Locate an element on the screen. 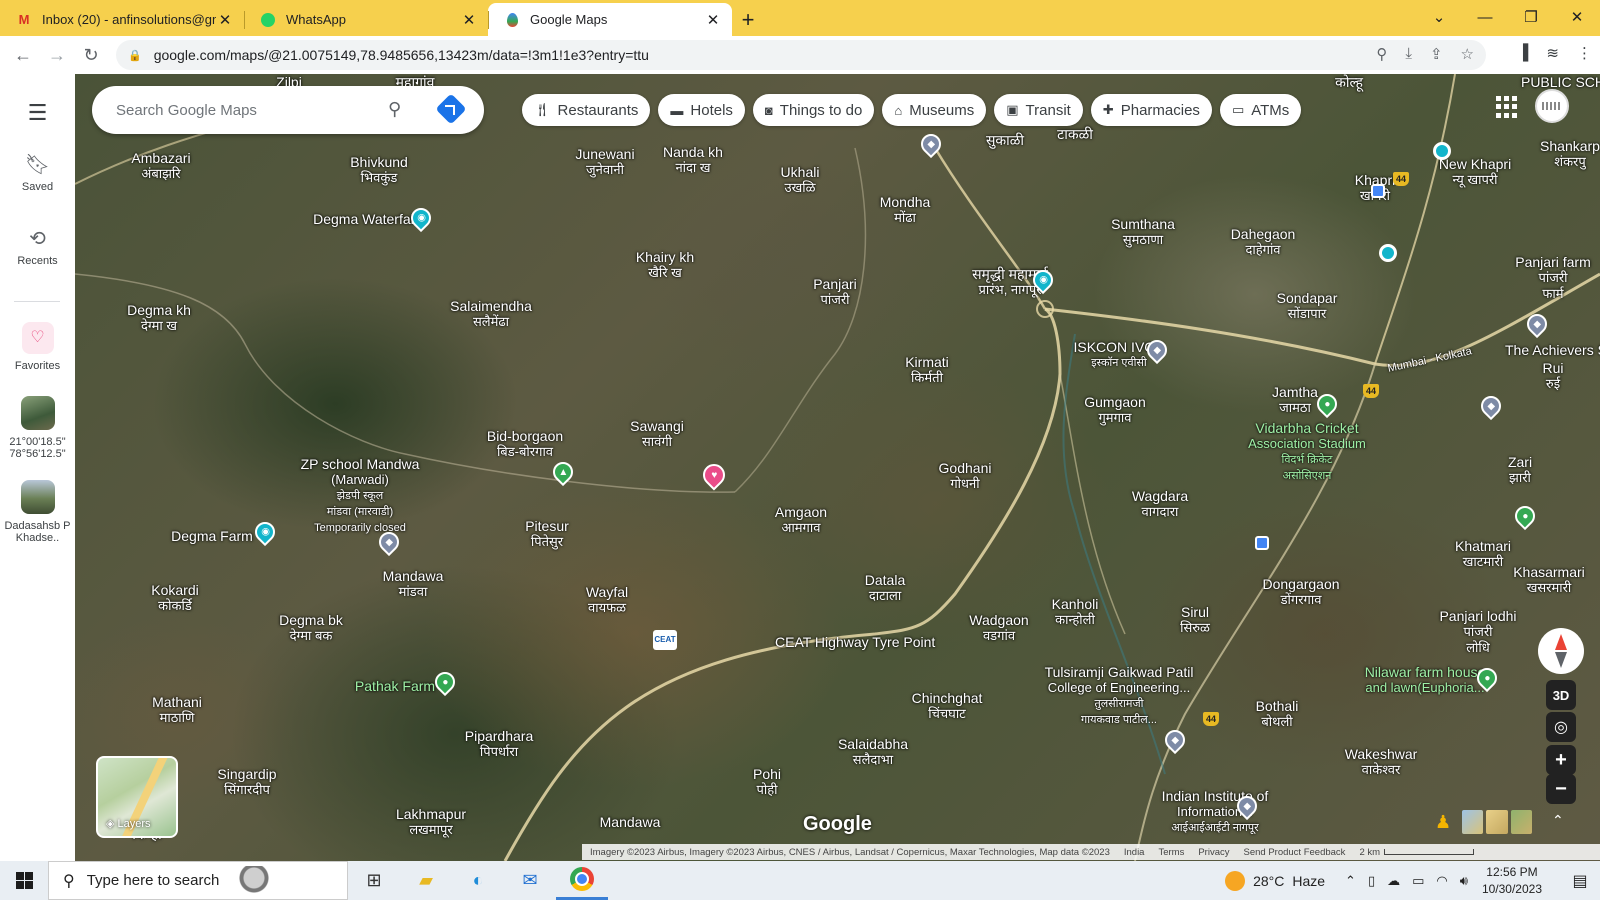 This screenshot has width=1600, height=900. place-godhani: Godhani गोधनी is located at coordinates (965, 476).